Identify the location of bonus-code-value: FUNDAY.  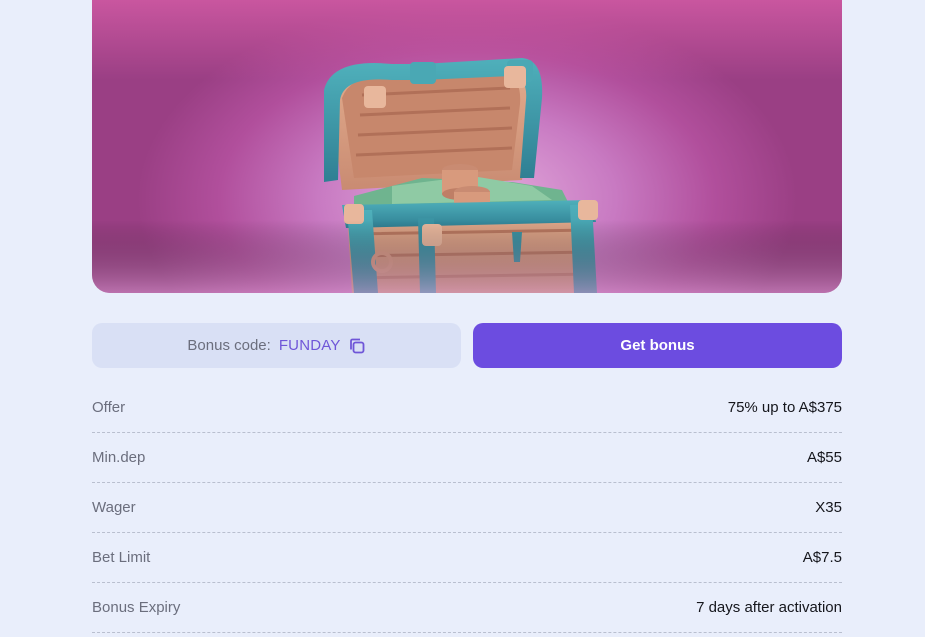
(309, 345).